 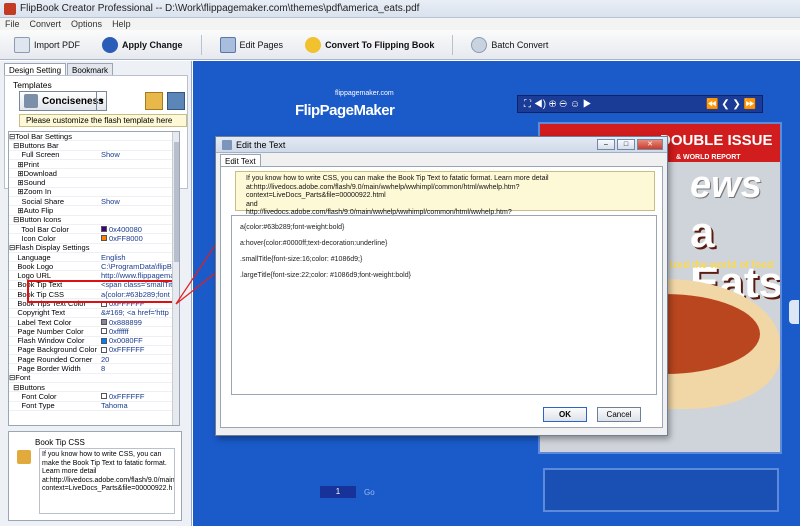 What do you see at coordinates (94, 192) in the screenshot?
I see `property-row: ⊞Zoom In` at bounding box center [94, 192].